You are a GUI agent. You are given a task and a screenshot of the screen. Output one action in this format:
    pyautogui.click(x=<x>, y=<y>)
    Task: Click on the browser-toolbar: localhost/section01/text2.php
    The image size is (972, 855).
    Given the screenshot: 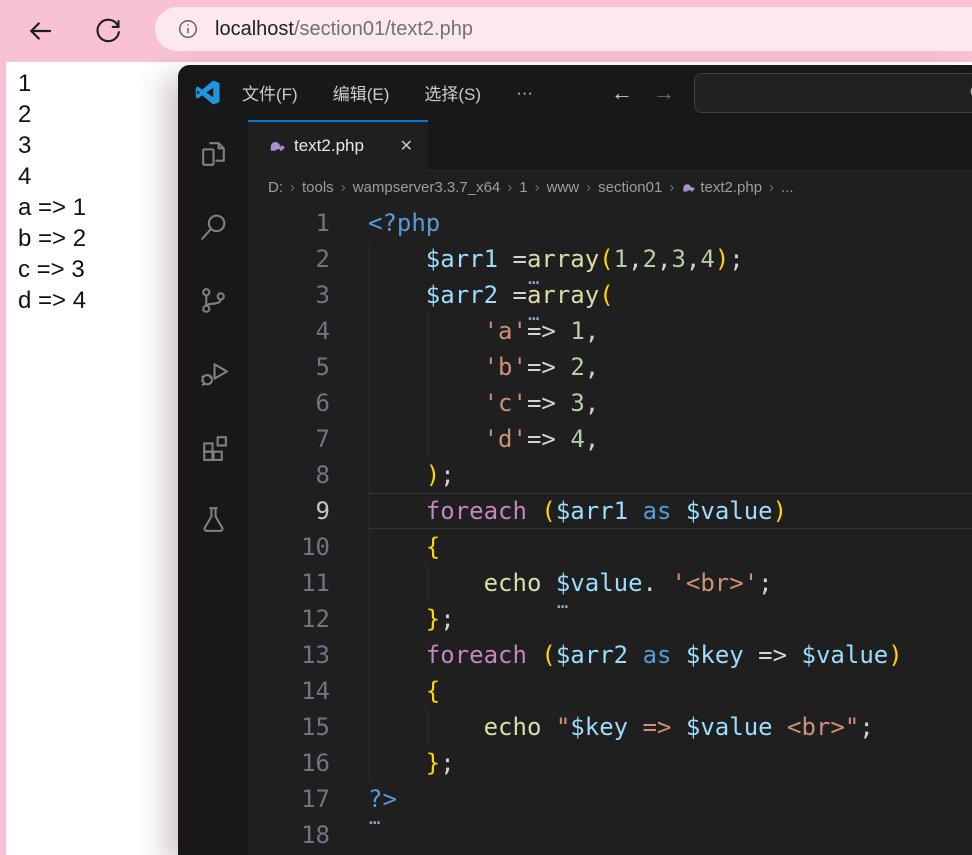 What is the action you would take?
    pyautogui.click(x=486, y=31)
    